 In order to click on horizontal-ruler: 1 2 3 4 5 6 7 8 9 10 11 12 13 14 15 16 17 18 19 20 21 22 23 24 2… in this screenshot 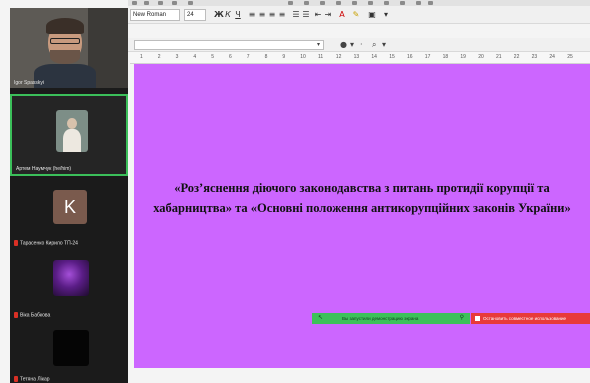, I will do `click(360, 58)`.